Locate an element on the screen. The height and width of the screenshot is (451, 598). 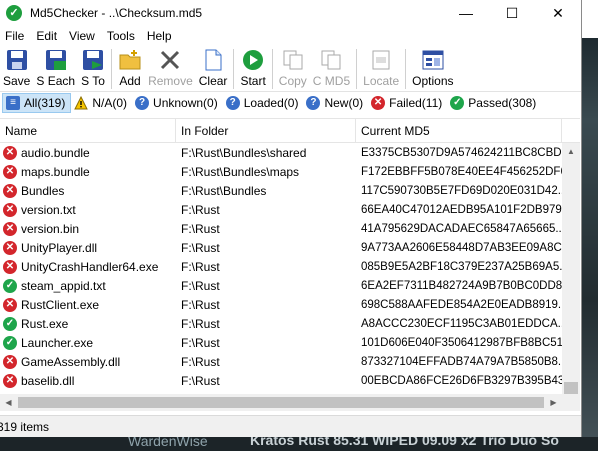
column-header-md5: Current MD5 is located at coordinates (459, 130).